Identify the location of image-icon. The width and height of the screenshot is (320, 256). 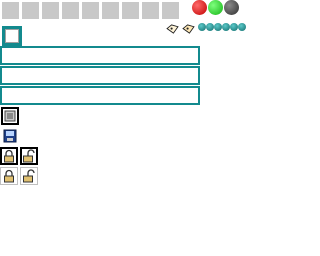
(10, 116).